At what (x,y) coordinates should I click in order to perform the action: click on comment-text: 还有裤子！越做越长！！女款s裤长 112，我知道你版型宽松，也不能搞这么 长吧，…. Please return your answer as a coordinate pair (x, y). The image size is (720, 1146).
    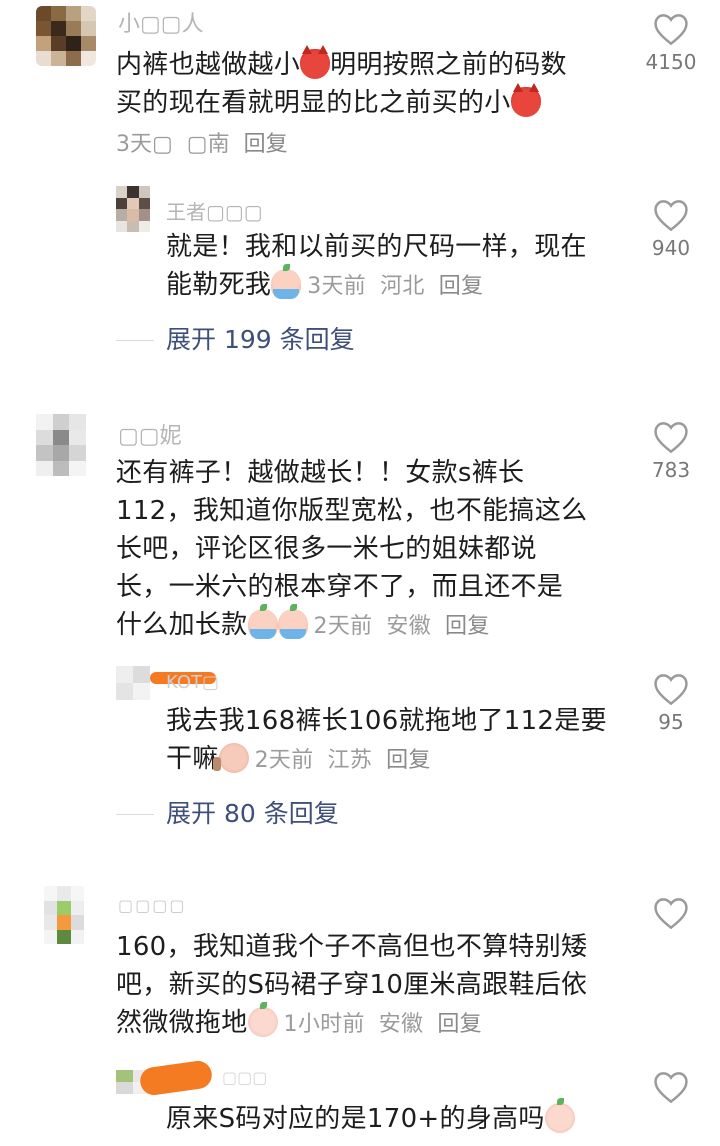
    Looking at the image, I should click on (376, 550).